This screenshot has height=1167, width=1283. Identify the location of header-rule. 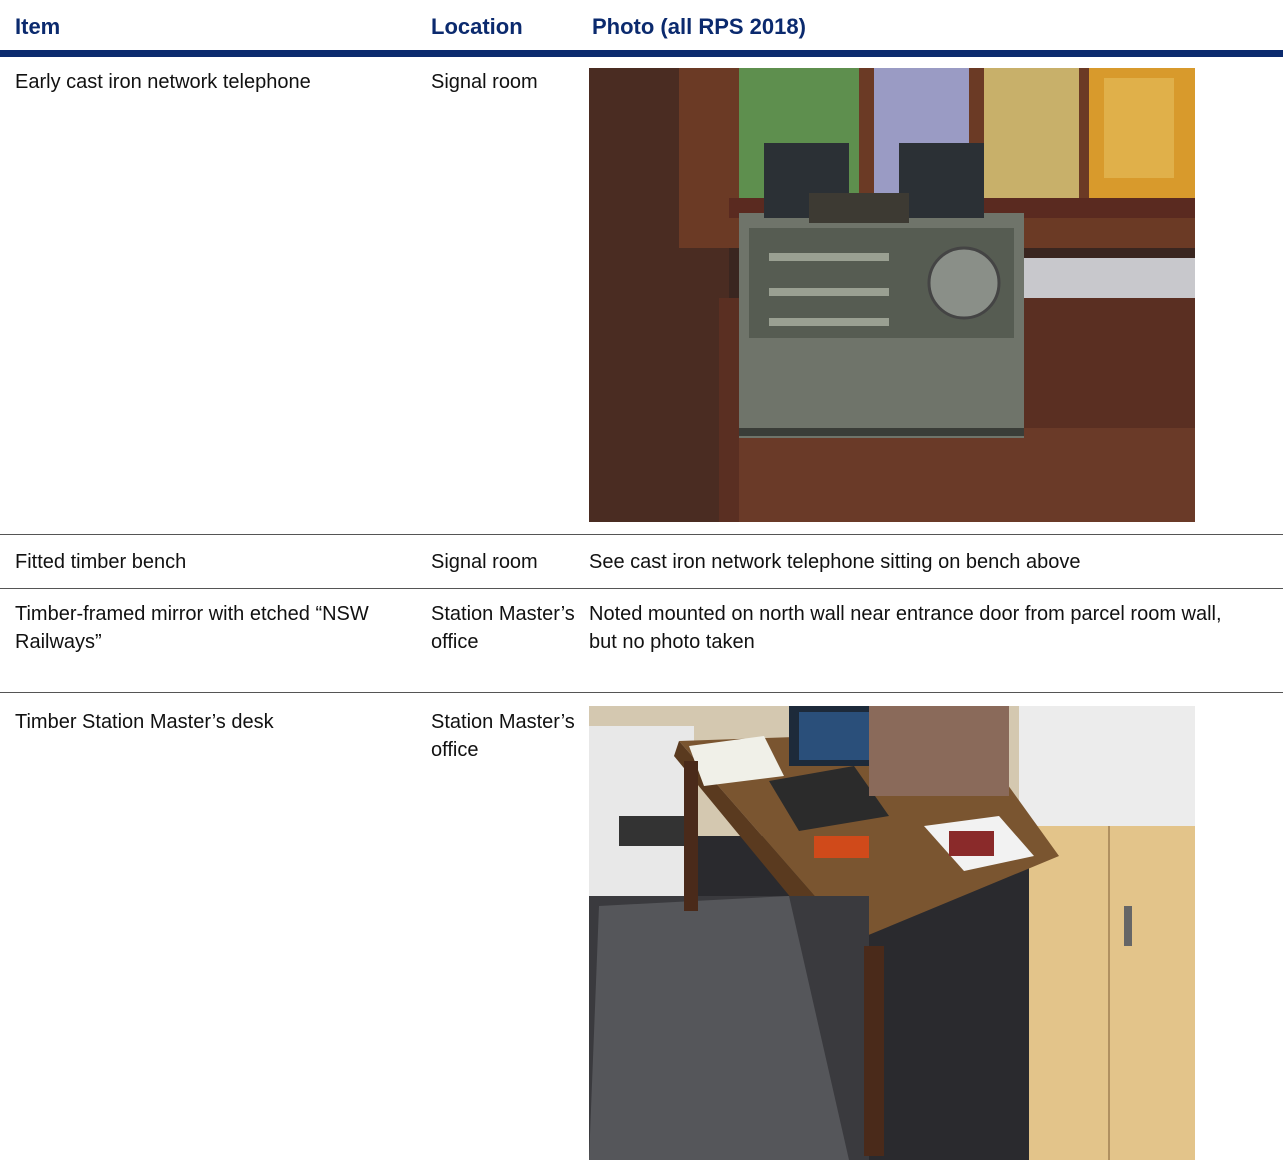
(641, 53).